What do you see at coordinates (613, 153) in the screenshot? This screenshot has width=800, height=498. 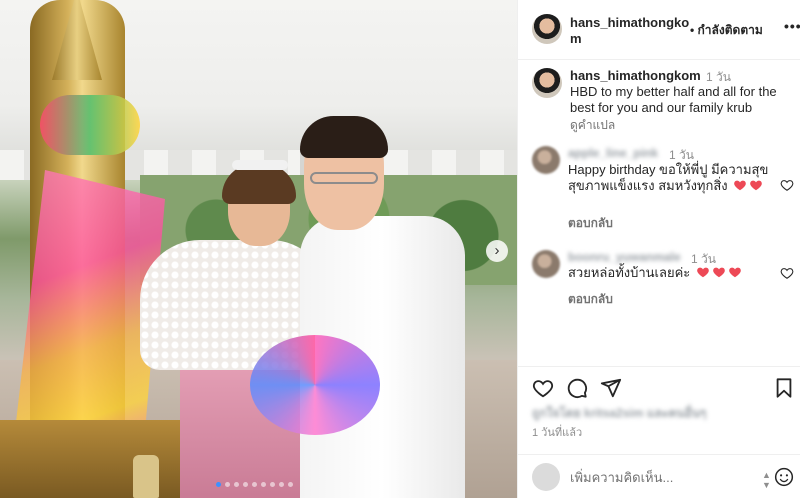 I see `commenter-username: apple_line_pink` at bounding box center [613, 153].